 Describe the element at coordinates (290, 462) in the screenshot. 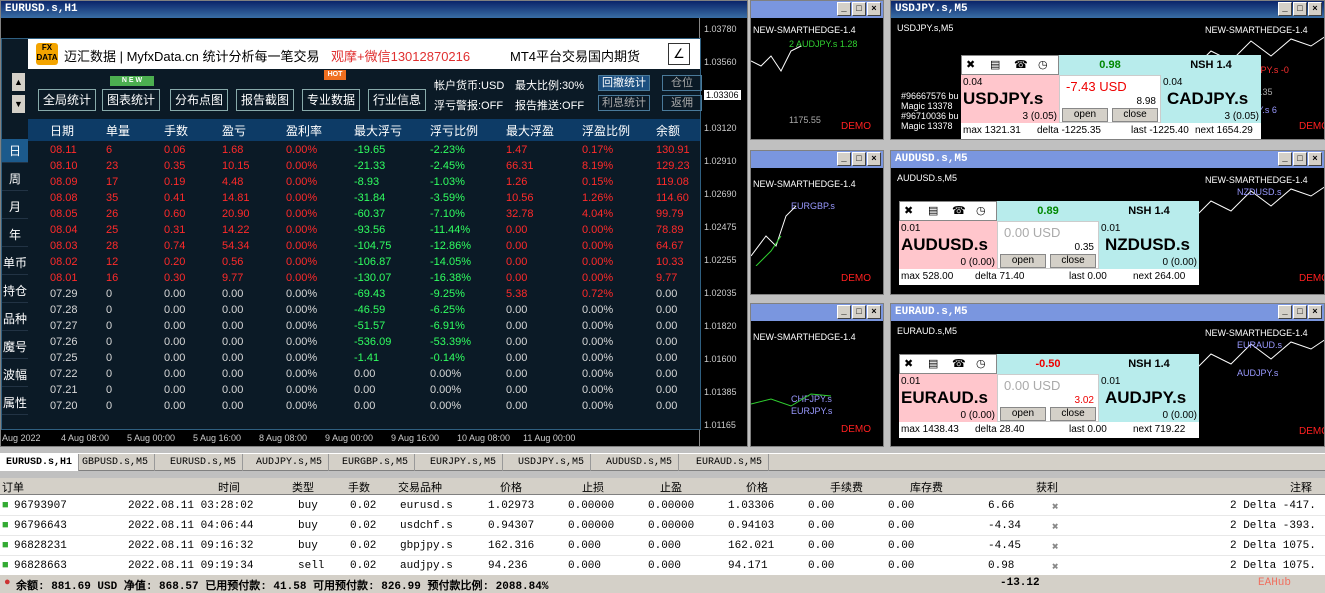

I see `chart-tab-3: AUDJPY.s,M5` at that location.